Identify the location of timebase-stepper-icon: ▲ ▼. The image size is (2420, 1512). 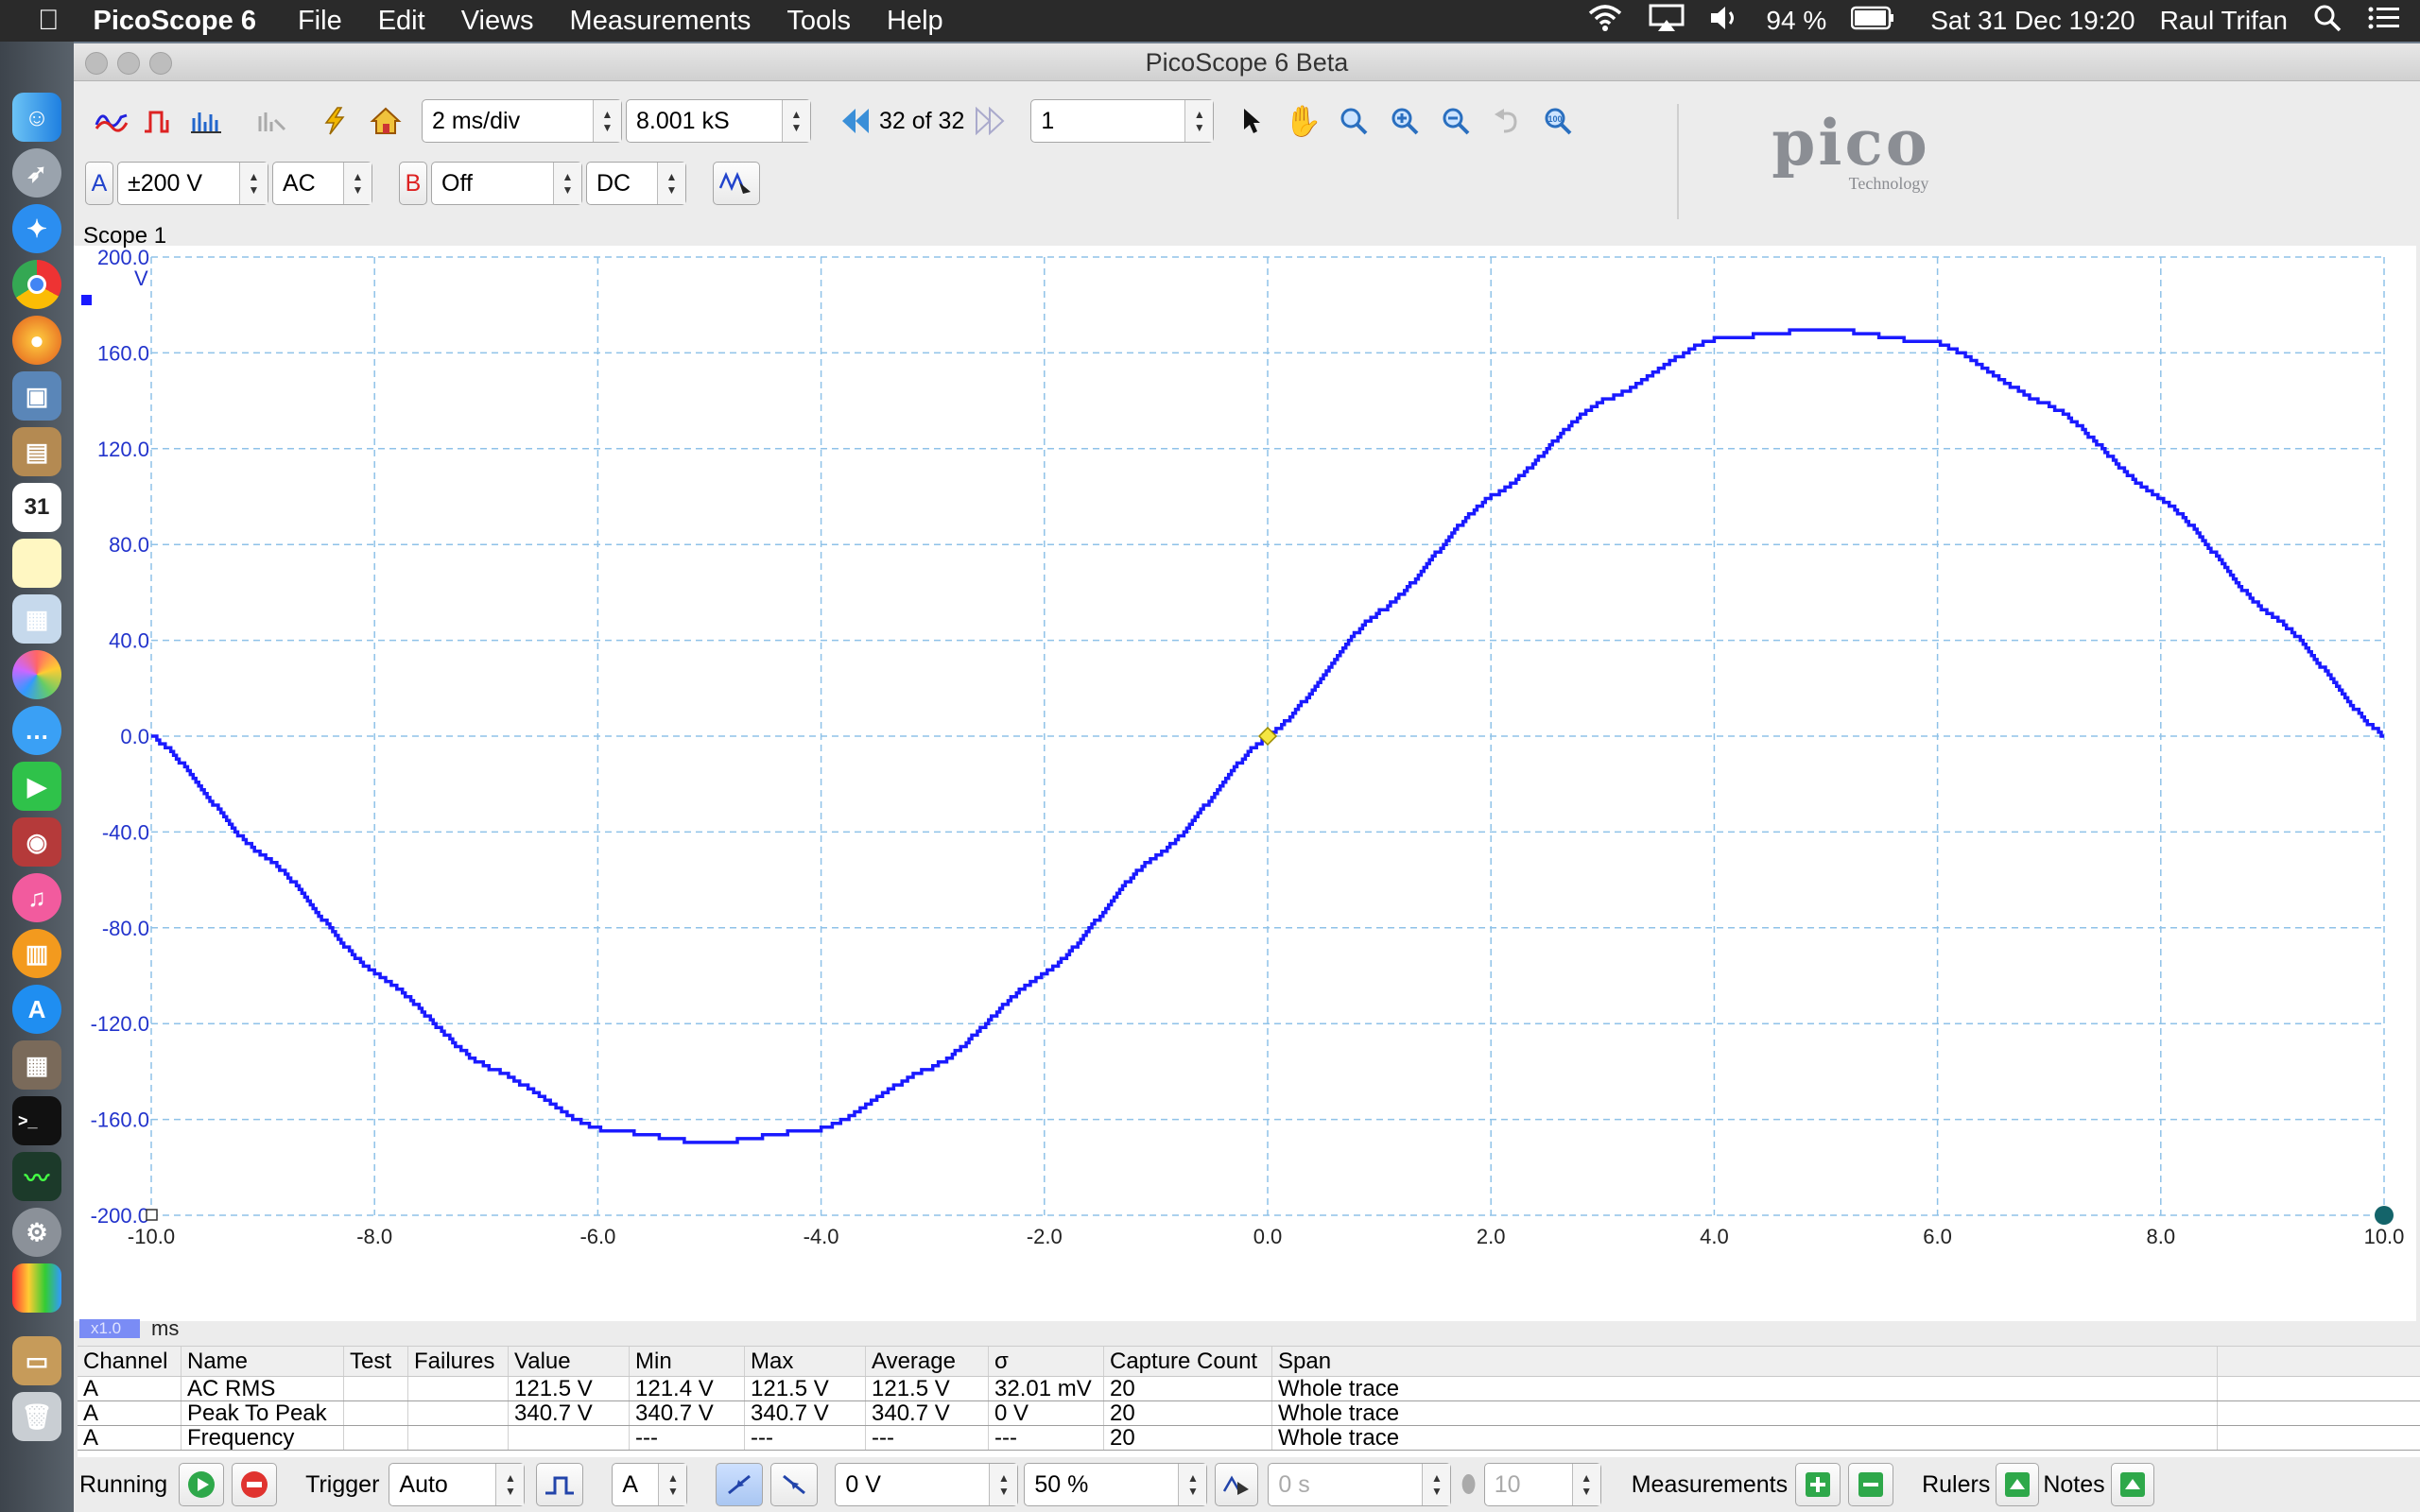
(607, 121).